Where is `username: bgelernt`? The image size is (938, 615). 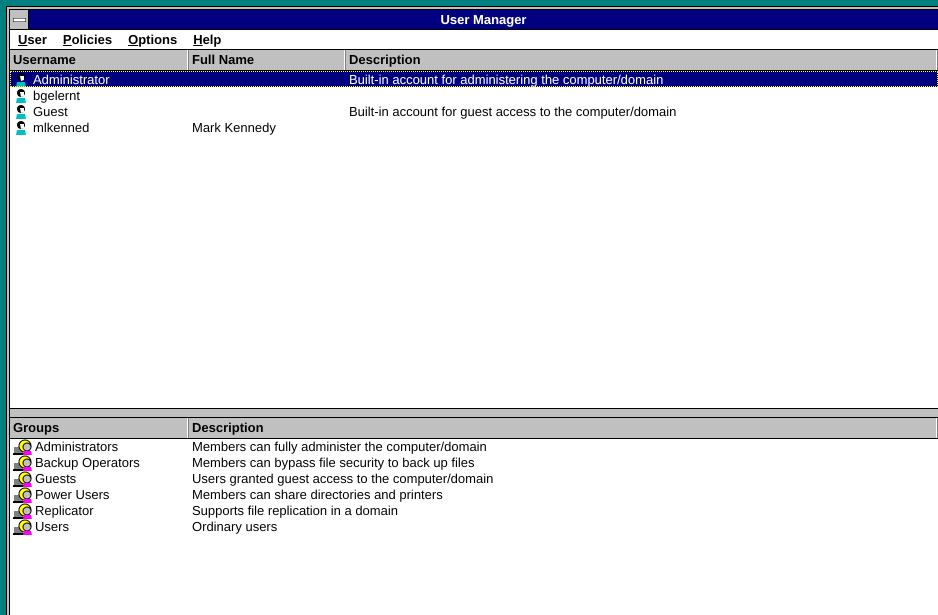 username: bgelernt is located at coordinates (56, 95).